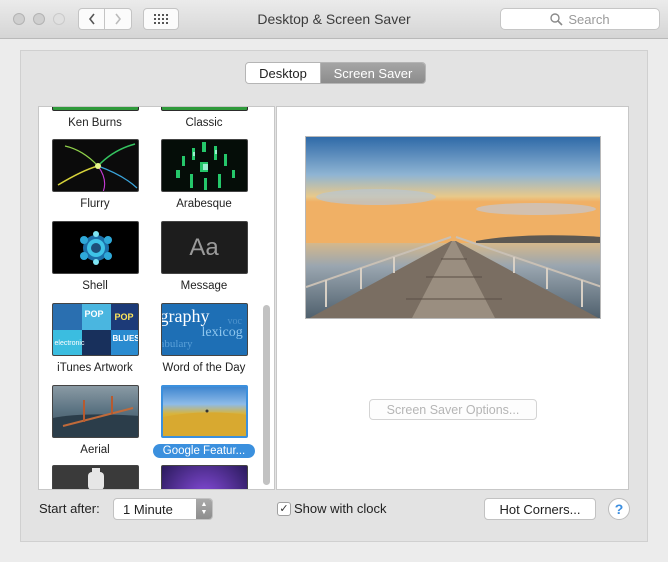 This screenshot has height=562, width=668. What do you see at coordinates (204, 109) in the screenshot?
I see `classic-thumbnail` at bounding box center [204, 109].